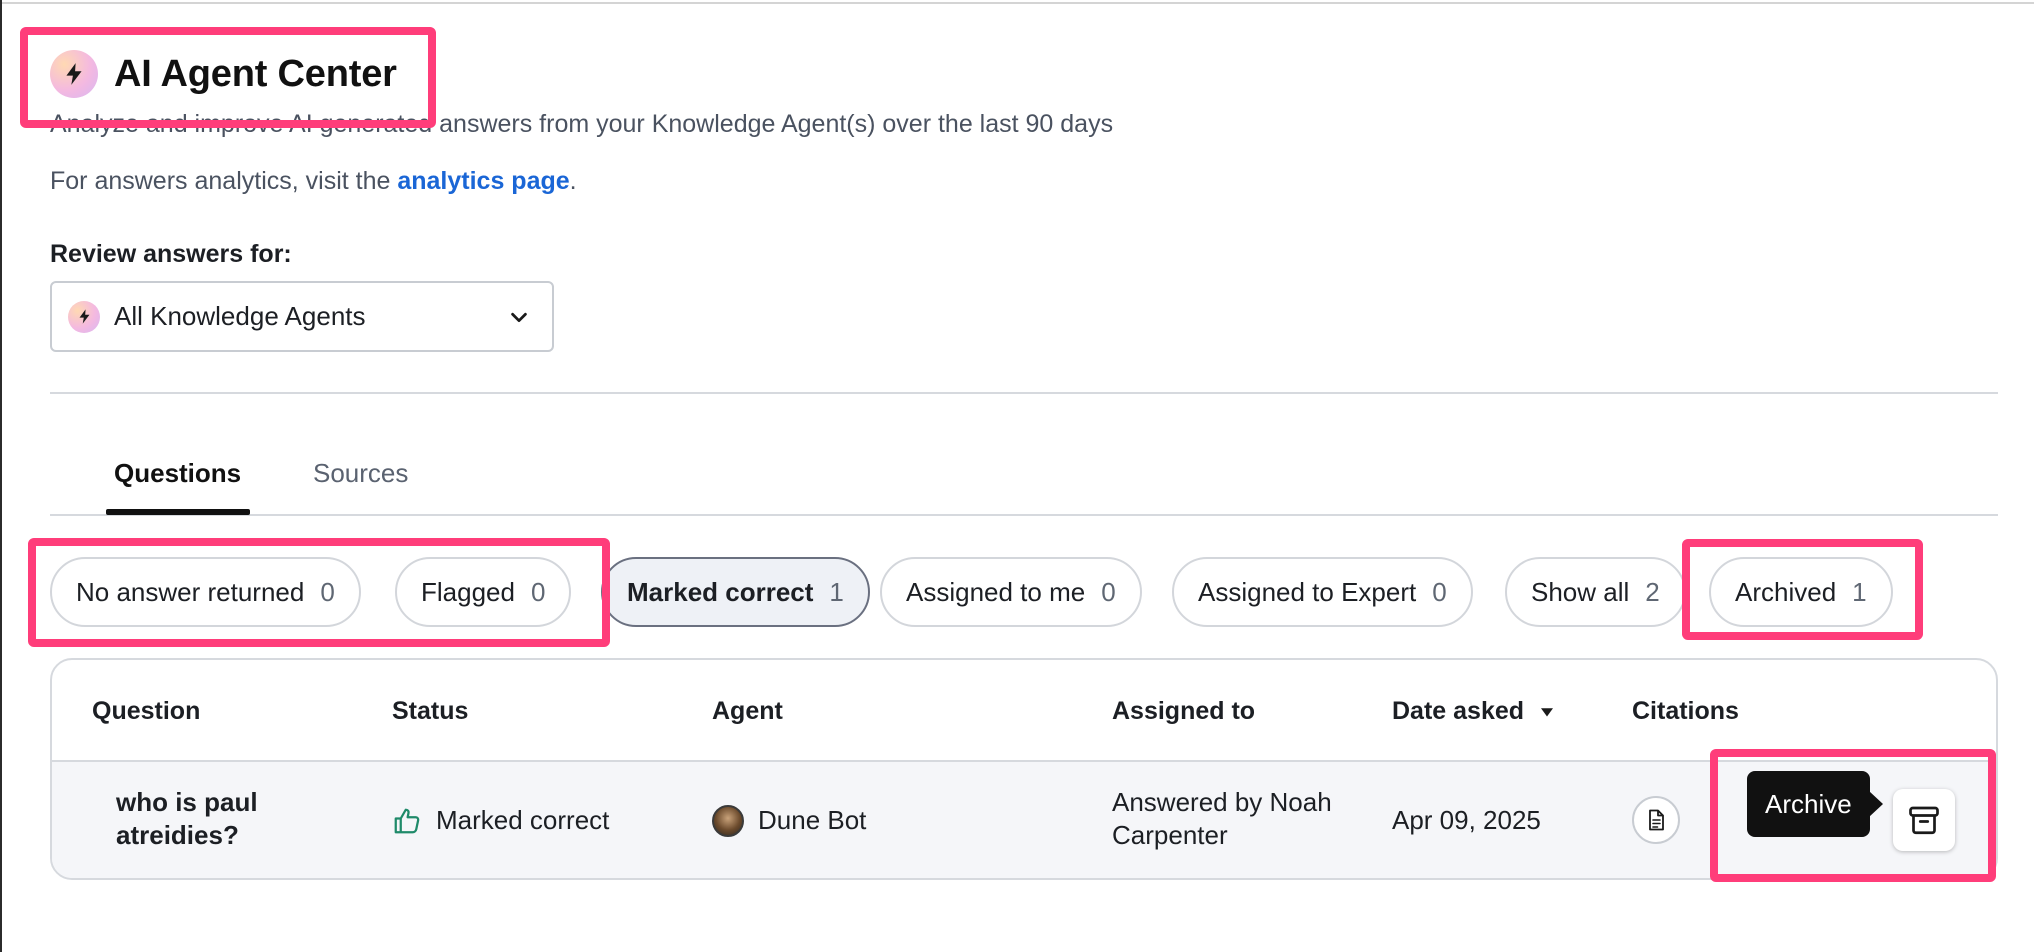  I want to click on archive-tooltip: Archive, so click(1815, 804).